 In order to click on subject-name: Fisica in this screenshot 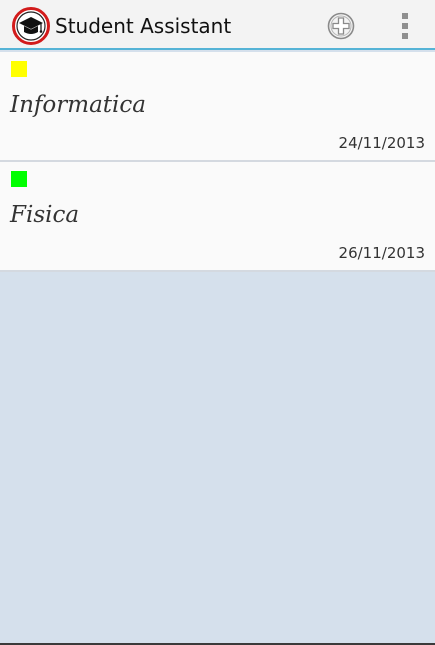, I will do `click(45, 215)`.